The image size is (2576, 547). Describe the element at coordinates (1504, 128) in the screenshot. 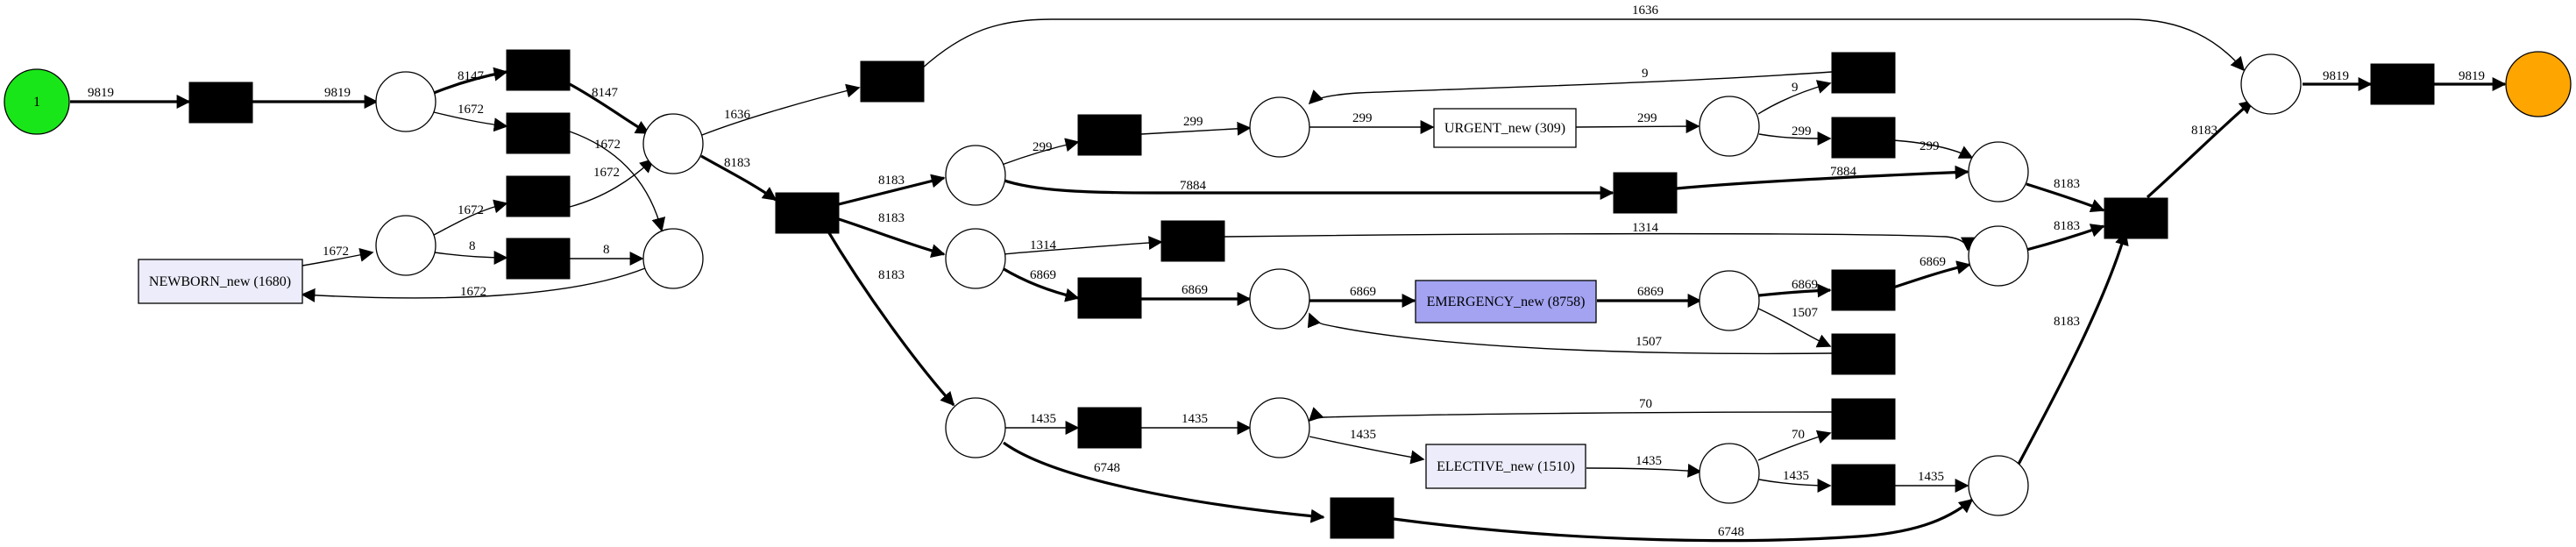

I see `activity-urgent-label: URGENT_new (309)` at that location.